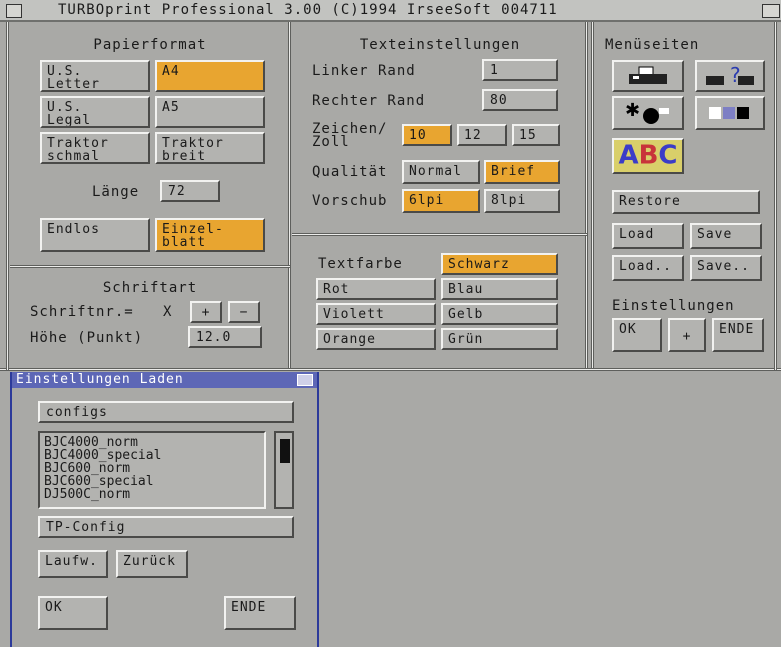  Describe the element at coordinates (673, 306) in the screenshot. I see `einstellungen-label: Einstellungen` at that location.